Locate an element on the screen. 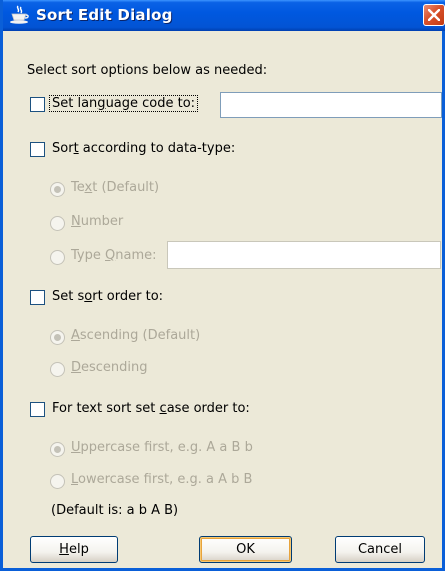 This screenshot has height=571, width=445. language-code-label: Set language code to: is located at coordinates (124, 103).